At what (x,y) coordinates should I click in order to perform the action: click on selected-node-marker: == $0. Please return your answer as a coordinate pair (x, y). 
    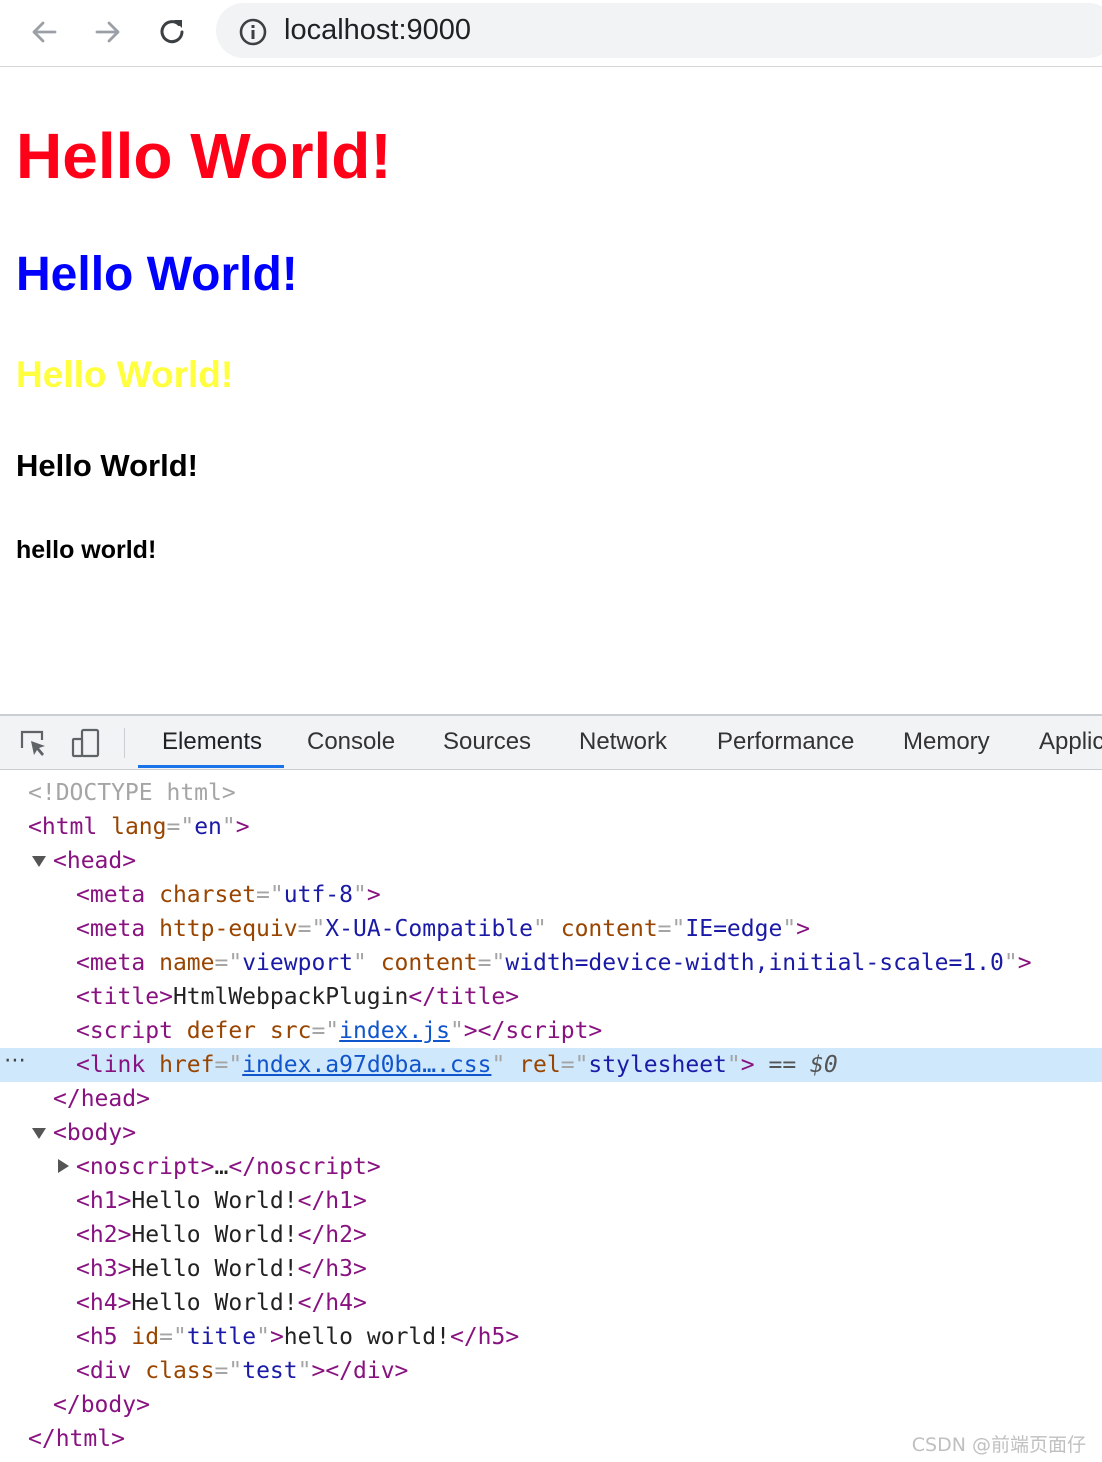
    Looking at the image, I should click on (803, 1065).